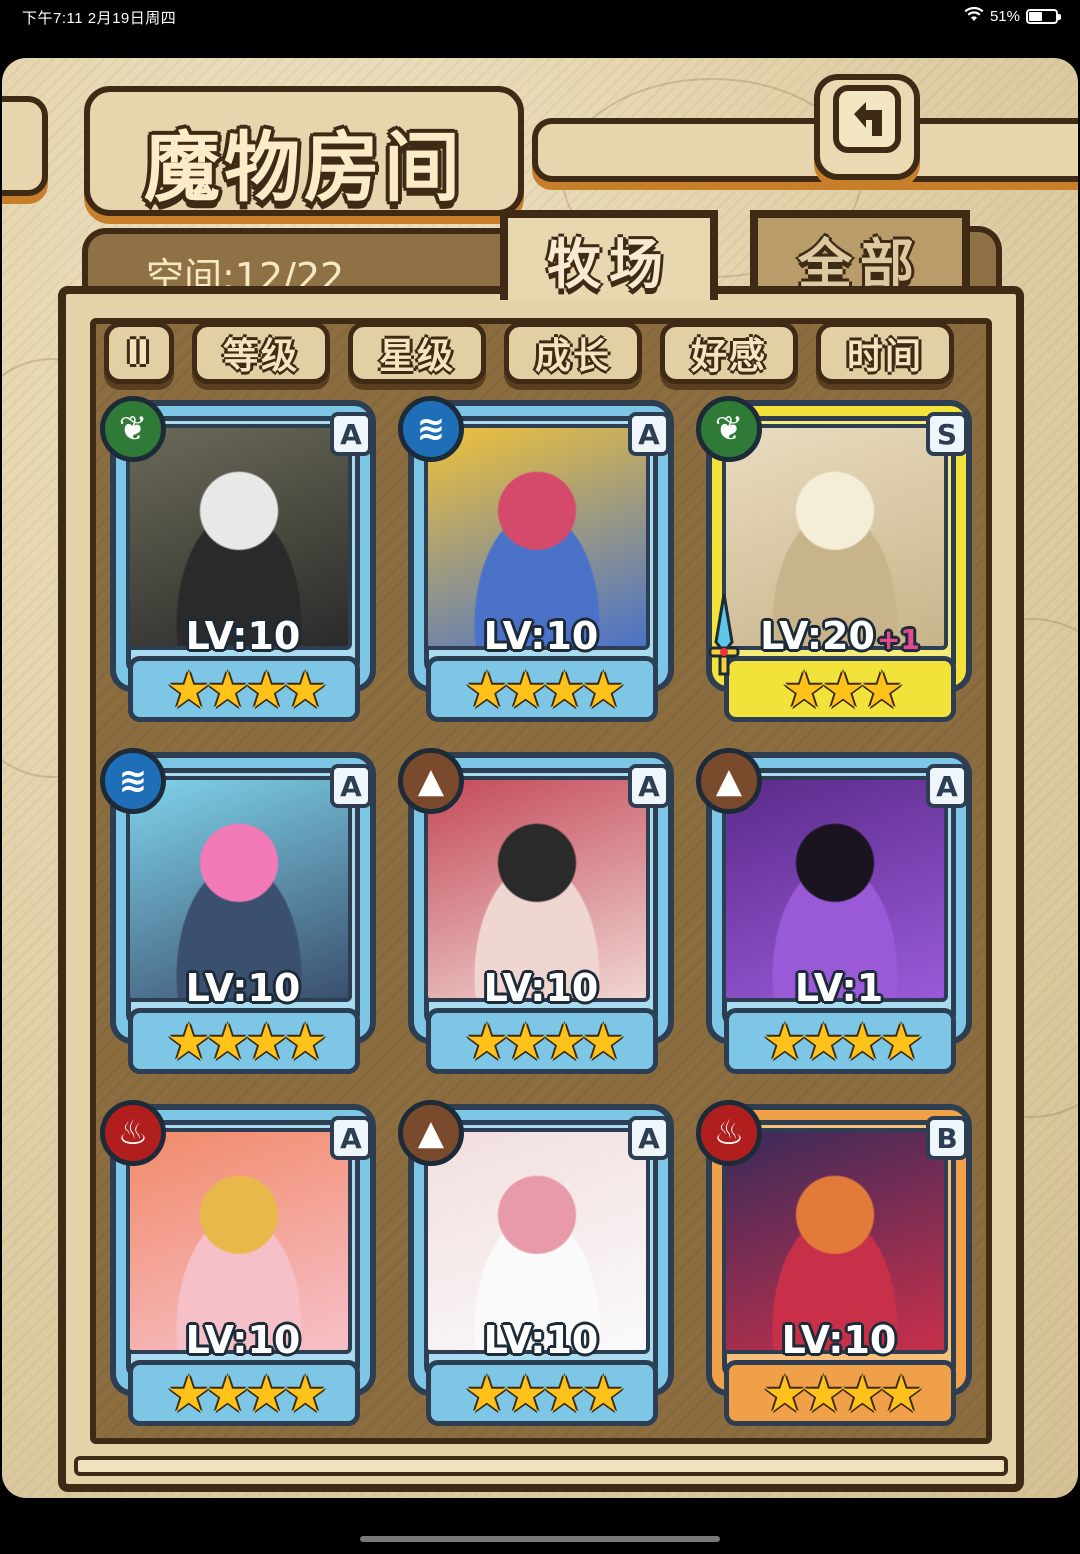  I want to click on sort-by-level-button: 等级, so click(261, 353).